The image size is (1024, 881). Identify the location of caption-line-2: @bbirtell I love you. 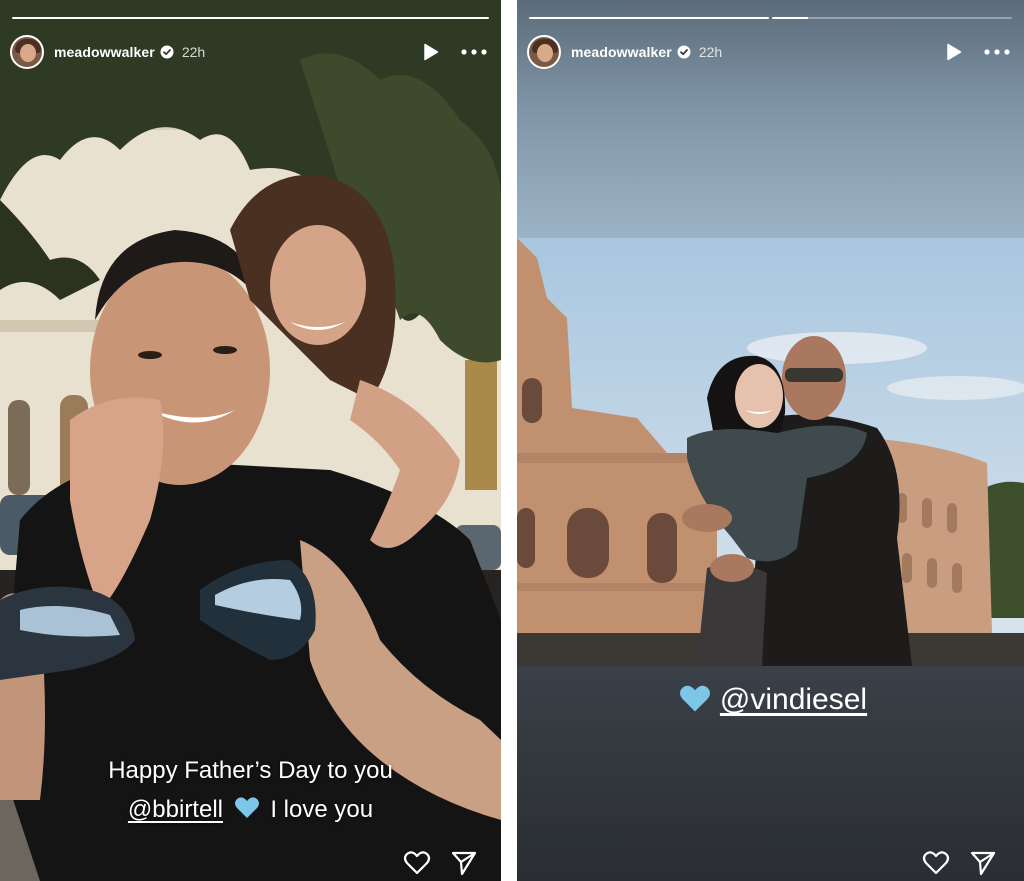
(250, 810).